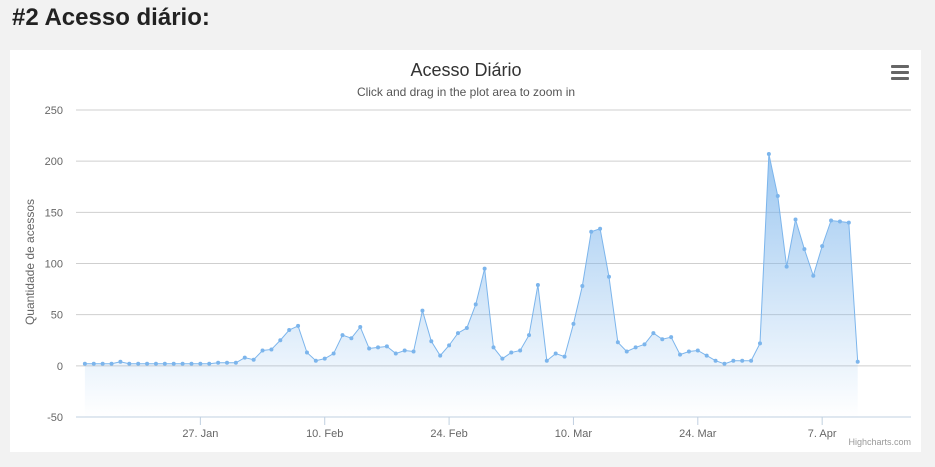  I want to click on y-tick-label: 0, so click(60, 367).